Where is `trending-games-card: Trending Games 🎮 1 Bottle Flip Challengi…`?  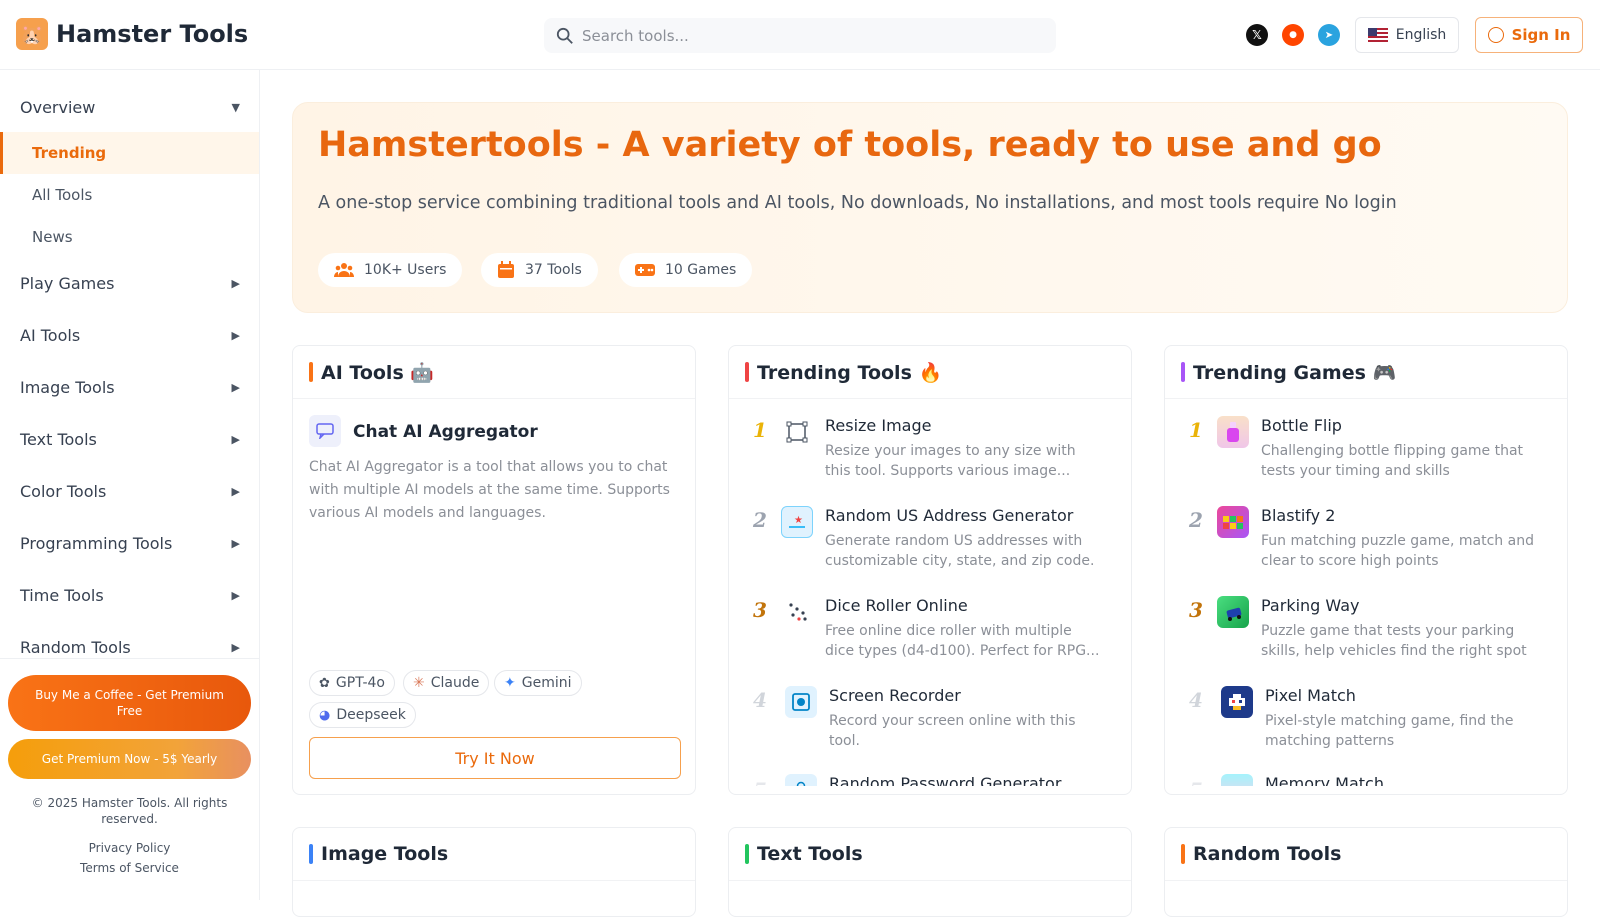 trending-games-card: Trending Games 🎮 1 Bottle Flip Challengi… is located at coordinates (1366, 570).